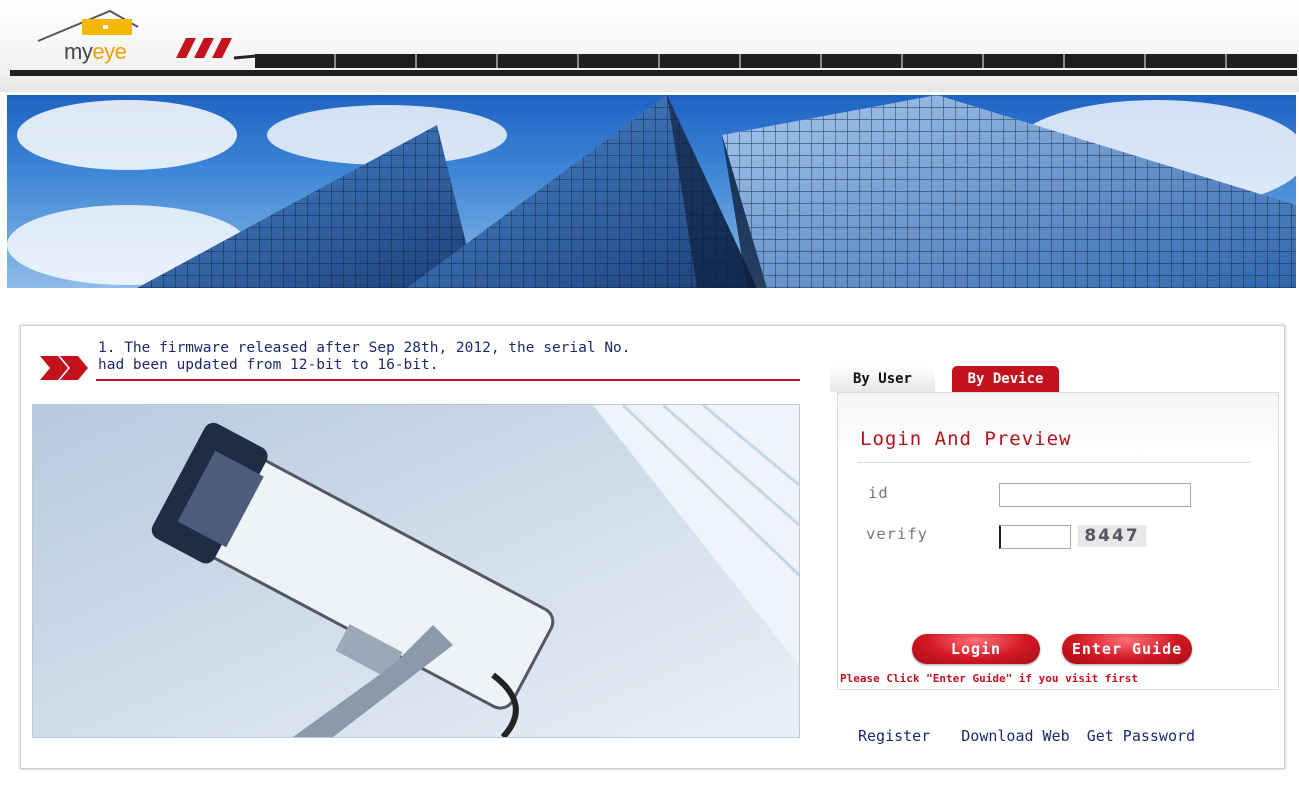 This screenshot has height=794, width=1299. Describe the element at coordinates (1112, 536) in the screenshot. I see `captcha-image: 8447` at that location.